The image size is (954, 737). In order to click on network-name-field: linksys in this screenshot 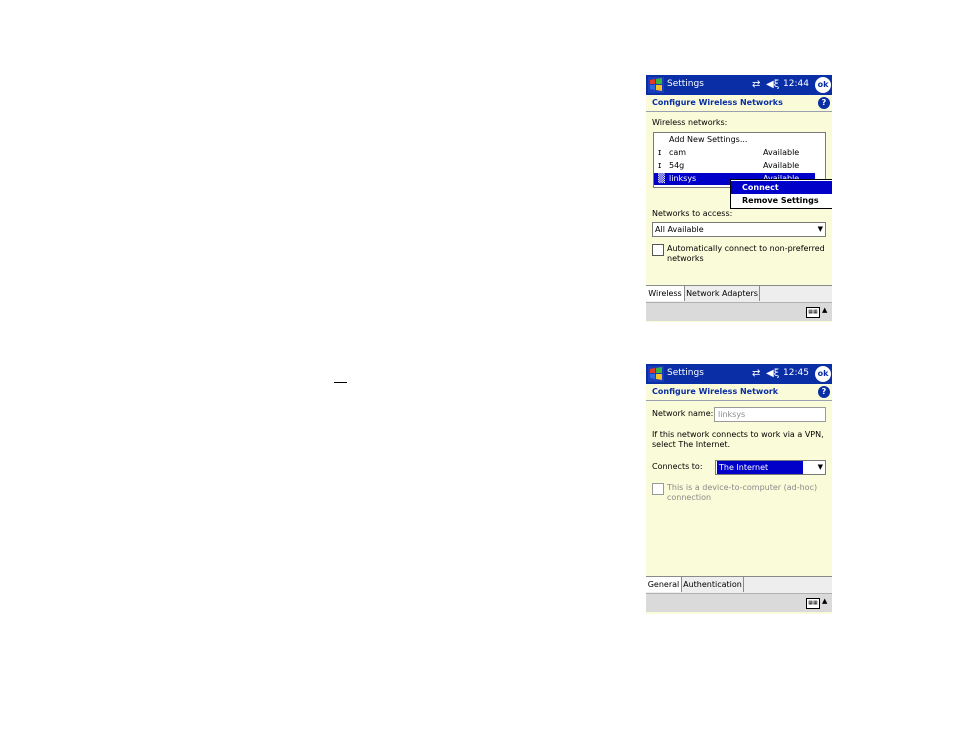, I will do `click(770, 414)`.